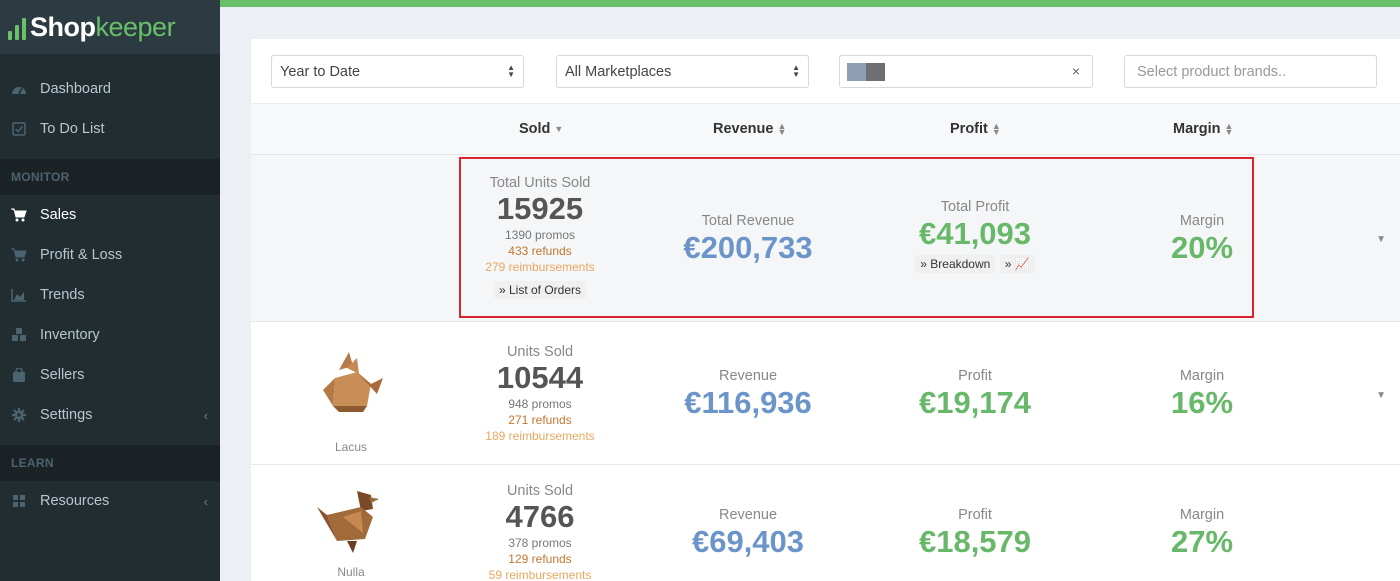 This screenshot has height=581, width=1400. Describe the element at coordinates (110, 129) in the screenshot. I see `sidebar-item-todo: To Do List` at that location.